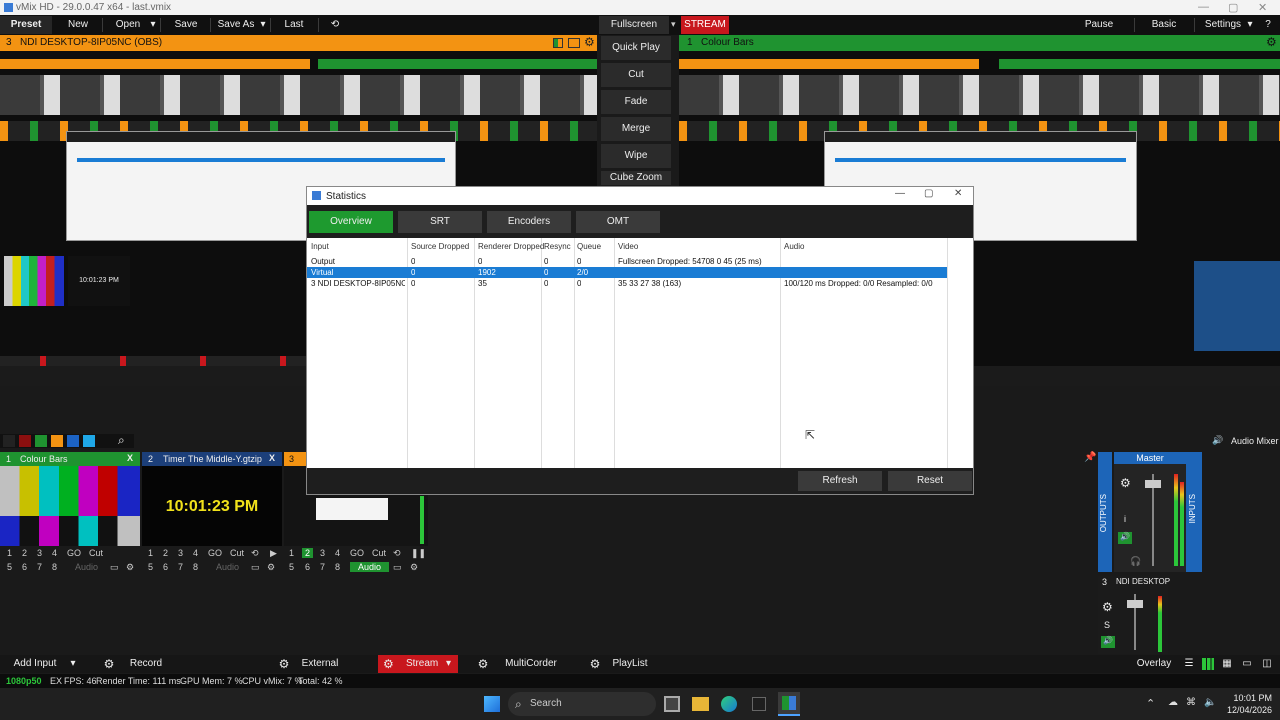 The width and height of the screenshot is (1280, 720). Describe the element at coordinates (308, 553) in the screenshot. I see `layer-2-button: 2` at that location.